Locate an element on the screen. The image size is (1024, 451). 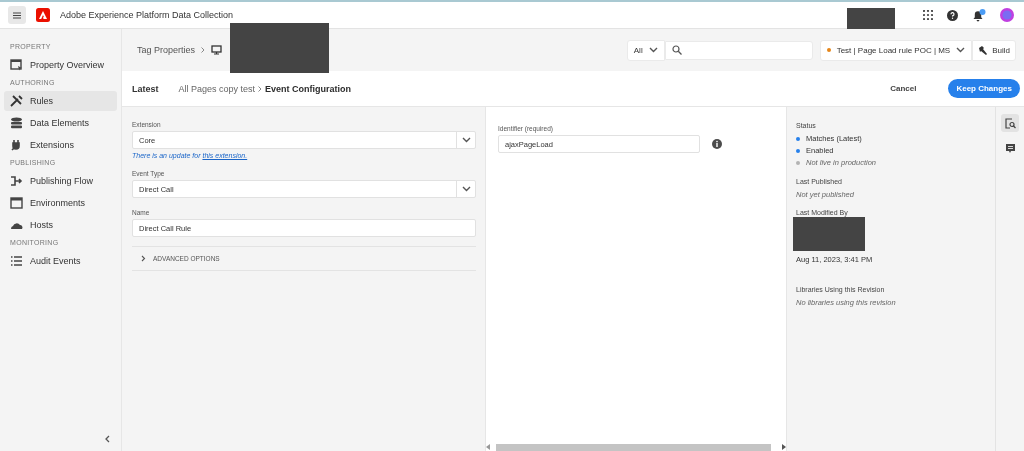
tools-icon is located at coordinates (16, 101).